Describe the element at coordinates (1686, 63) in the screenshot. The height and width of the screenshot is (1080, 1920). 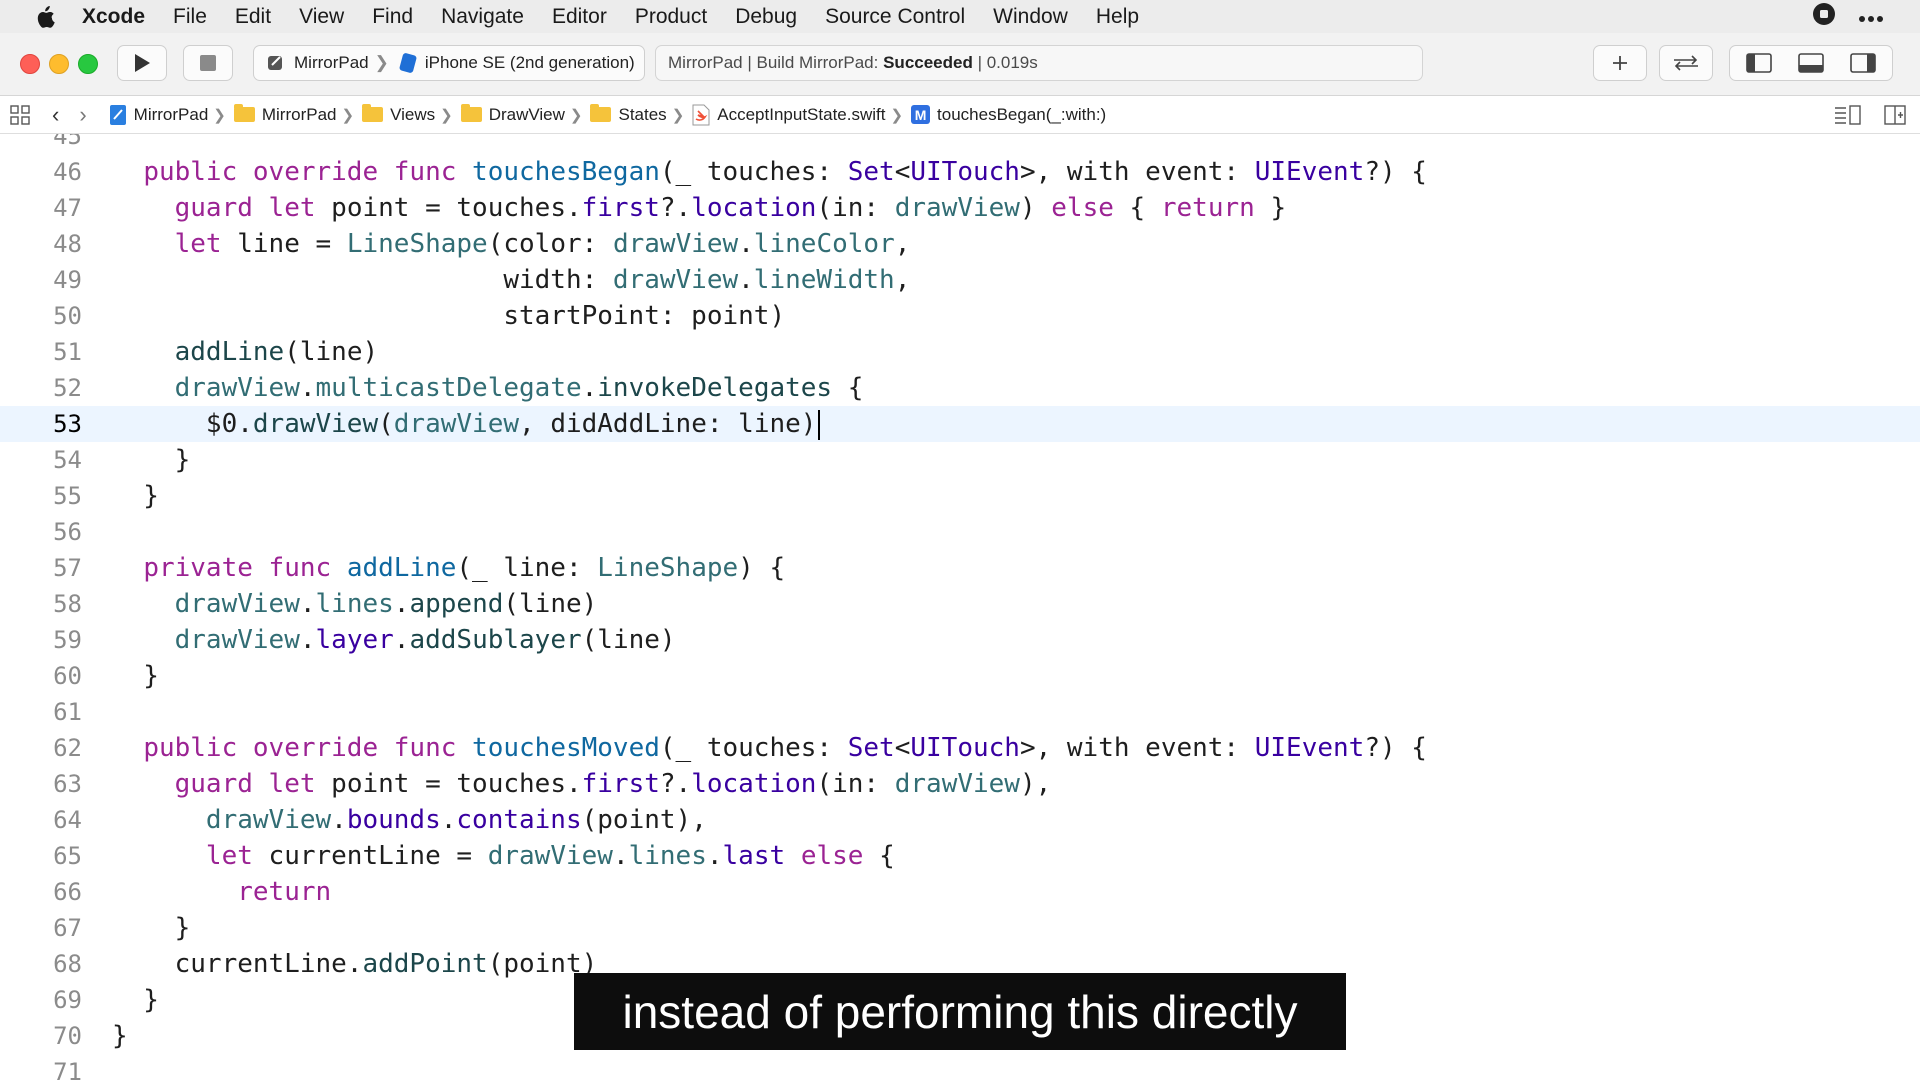
I see `code-review-button` at that location.